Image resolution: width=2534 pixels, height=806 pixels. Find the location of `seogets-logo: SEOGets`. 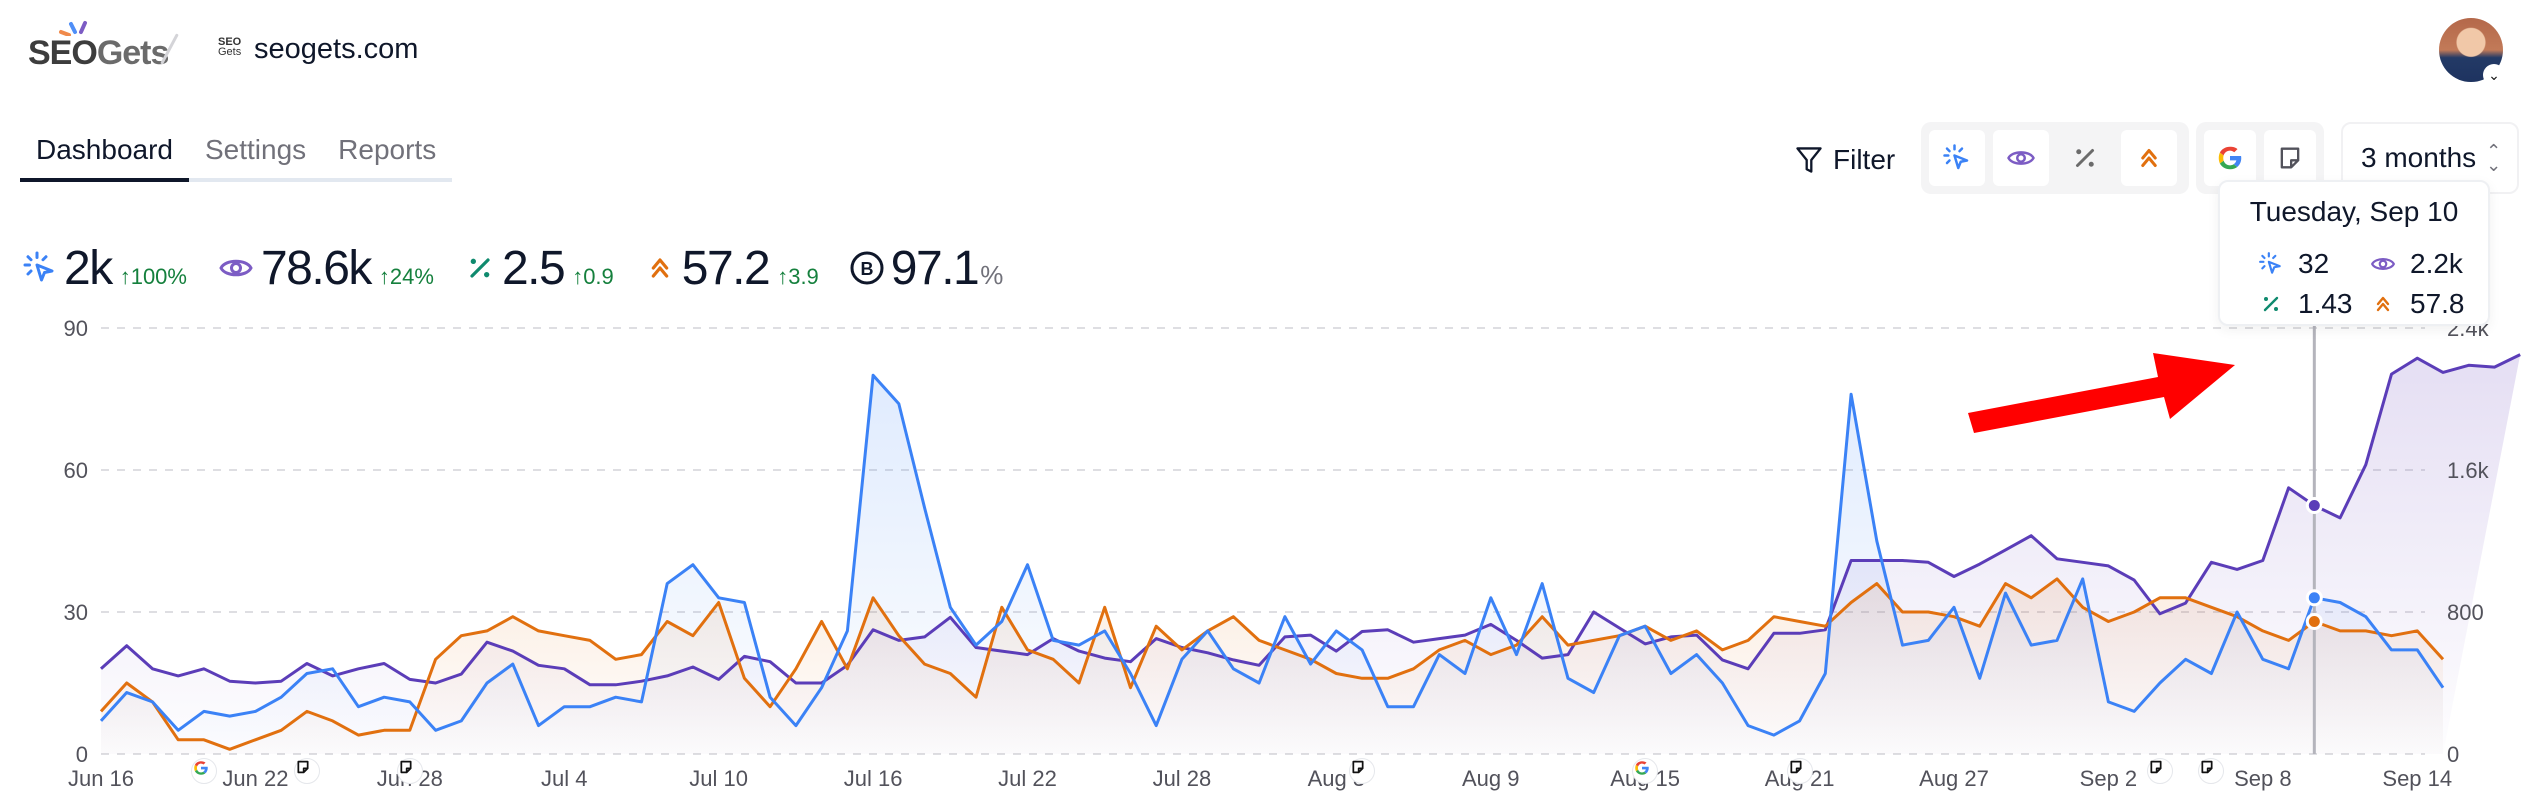

seogets-logo: SEOGets is located at coordinates (98, 46).